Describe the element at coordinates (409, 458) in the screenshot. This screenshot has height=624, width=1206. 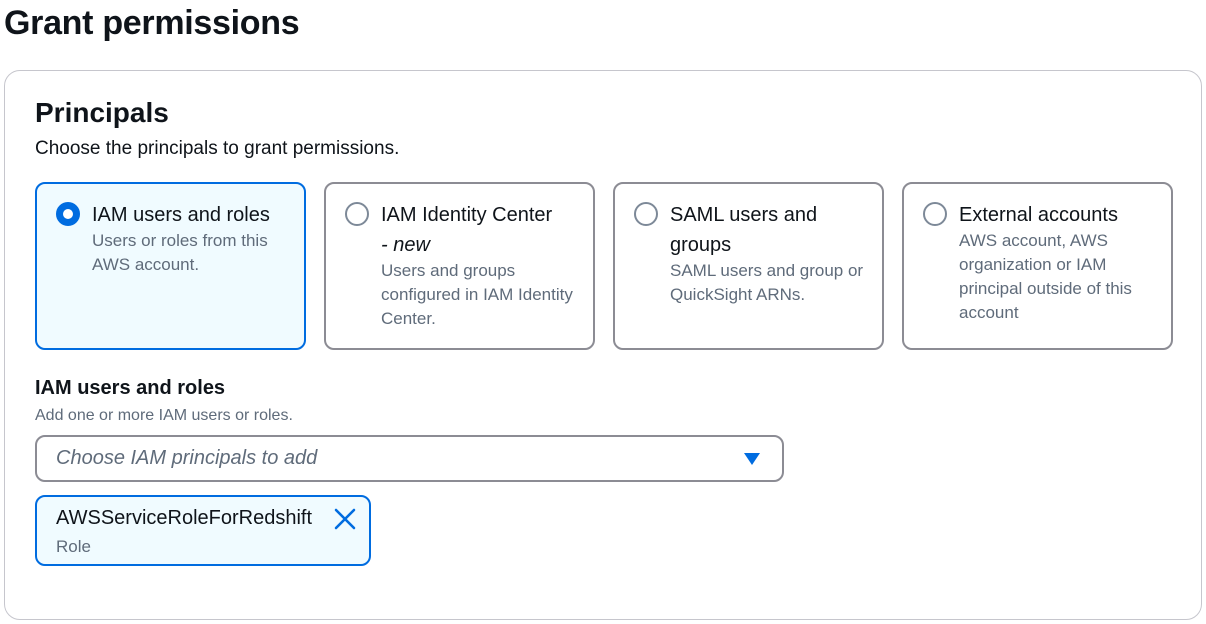
I see `iam-principals-select: Choose IAM principals to add` at that location.